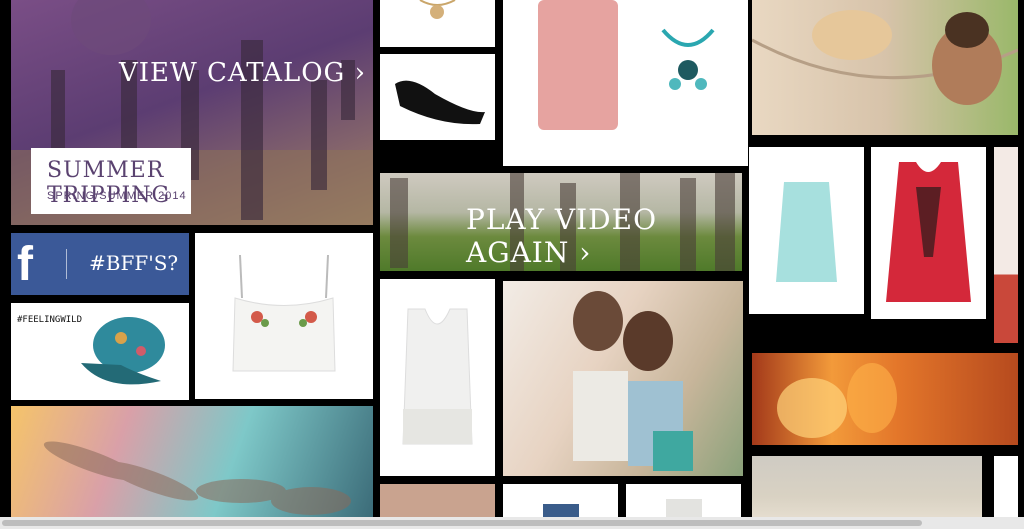 The image size is (1024, 529). I want to click on divider, so click(66, 264).